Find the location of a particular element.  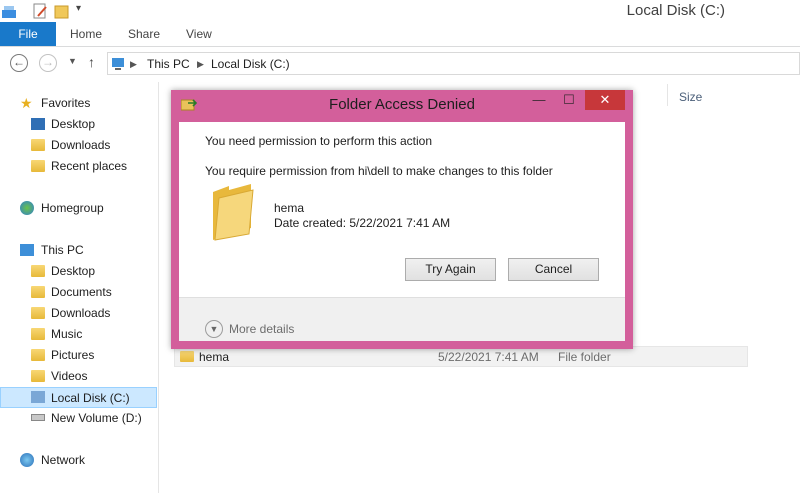

window-title: Local Disk (C:) is located at coordinates (675, 10).